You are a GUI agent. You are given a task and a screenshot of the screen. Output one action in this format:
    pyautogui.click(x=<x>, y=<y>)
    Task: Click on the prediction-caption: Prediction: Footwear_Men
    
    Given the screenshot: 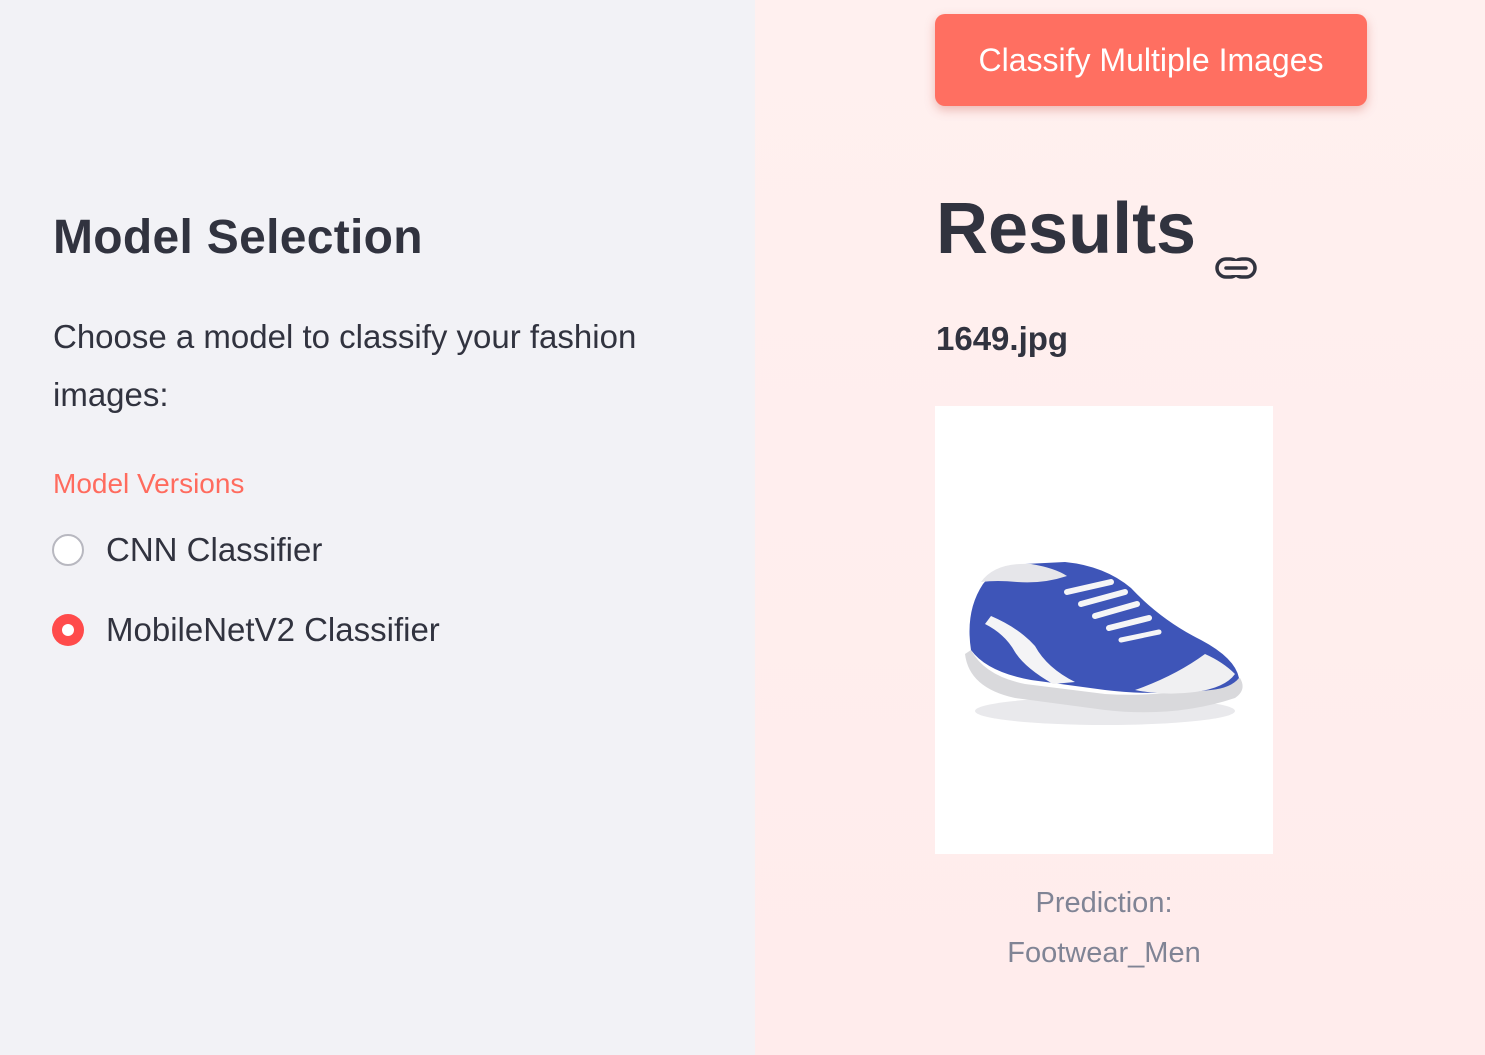 What is the action you would take?
    pyautogui.click(x=1104, y=928)
    